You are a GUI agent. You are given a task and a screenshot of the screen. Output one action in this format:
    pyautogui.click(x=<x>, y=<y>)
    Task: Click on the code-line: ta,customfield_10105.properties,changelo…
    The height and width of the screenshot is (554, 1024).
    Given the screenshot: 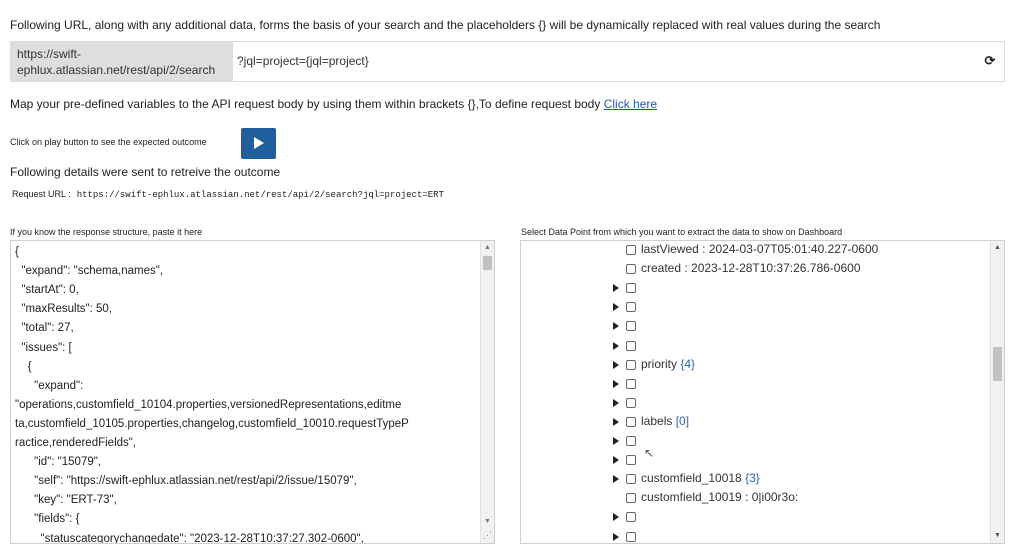 What is the action you would take?
    pyautogui.click(x=212, y=423)
    